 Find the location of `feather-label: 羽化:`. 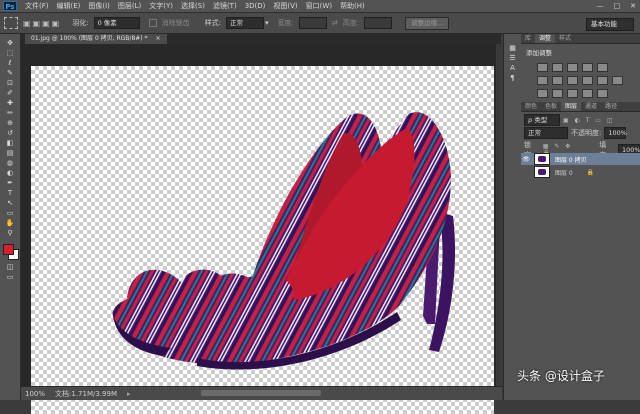

feather-label: 羽化: is located at coordinates (80, 23).